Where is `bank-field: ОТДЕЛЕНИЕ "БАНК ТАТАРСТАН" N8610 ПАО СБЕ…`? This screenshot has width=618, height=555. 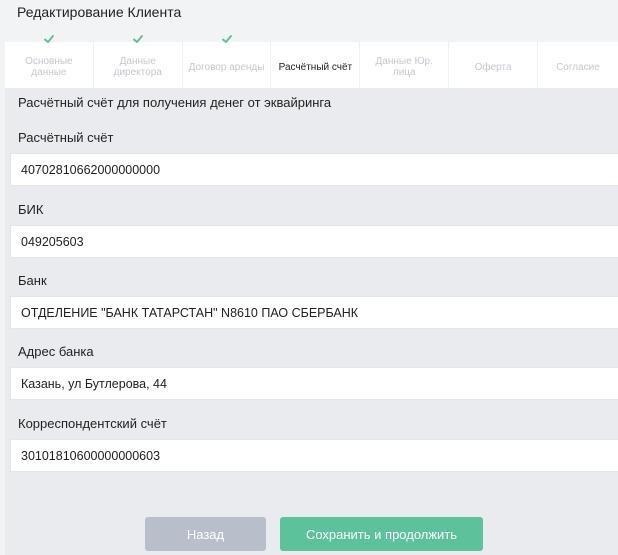 bank-field: ОТДЕЛЕНИЕ "БАНК ТАТАРСТАН" N8610 ПАО СБЕ… is located at coordinates (314, 312).